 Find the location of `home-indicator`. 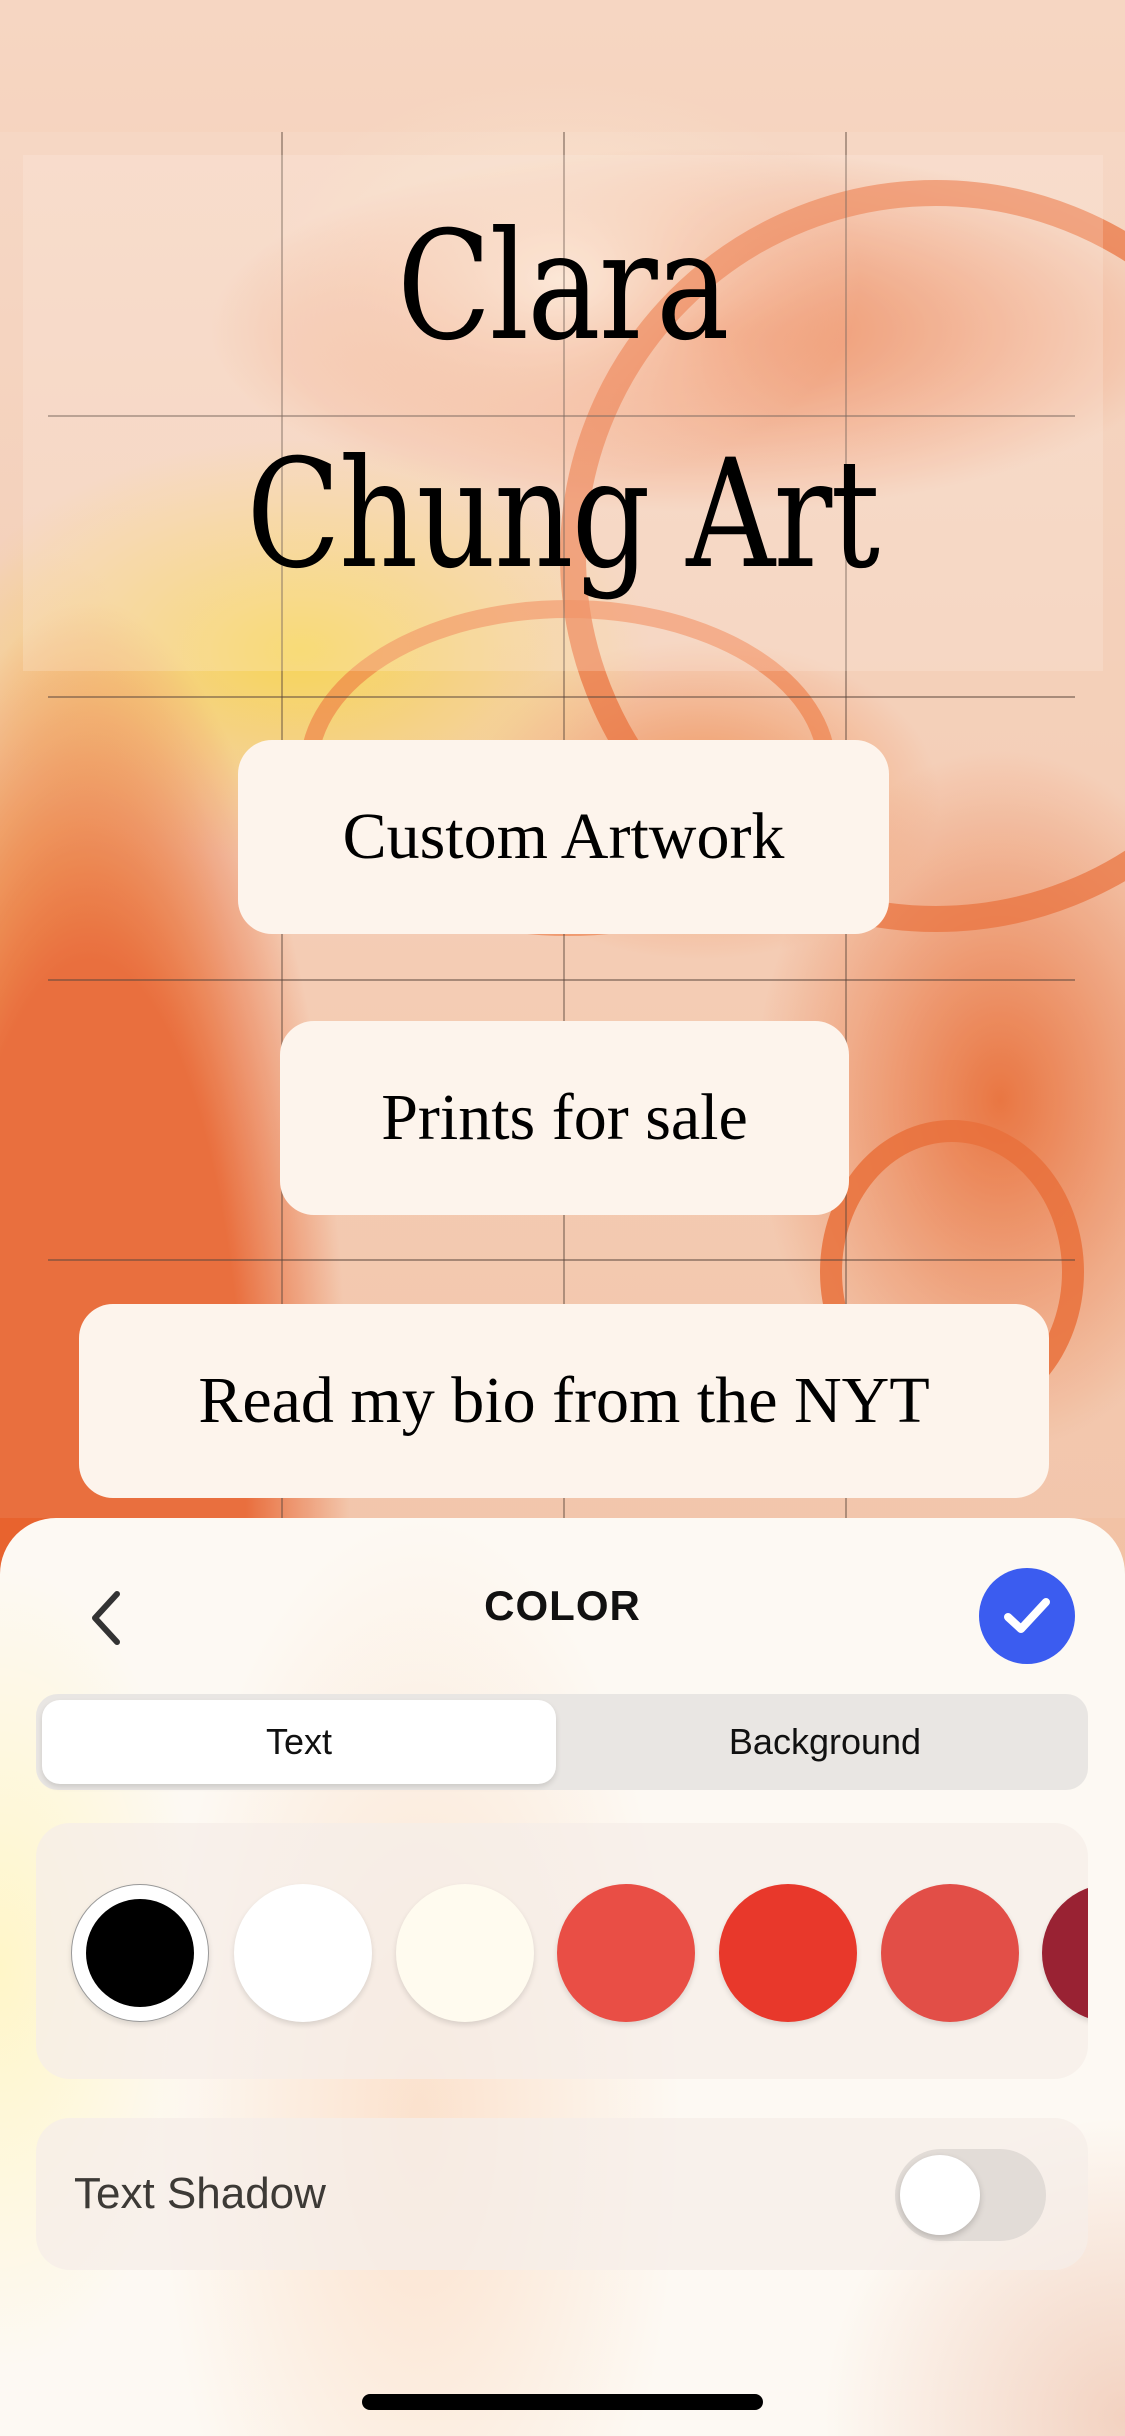

home-indicator is located at coordinates (562, 2402).